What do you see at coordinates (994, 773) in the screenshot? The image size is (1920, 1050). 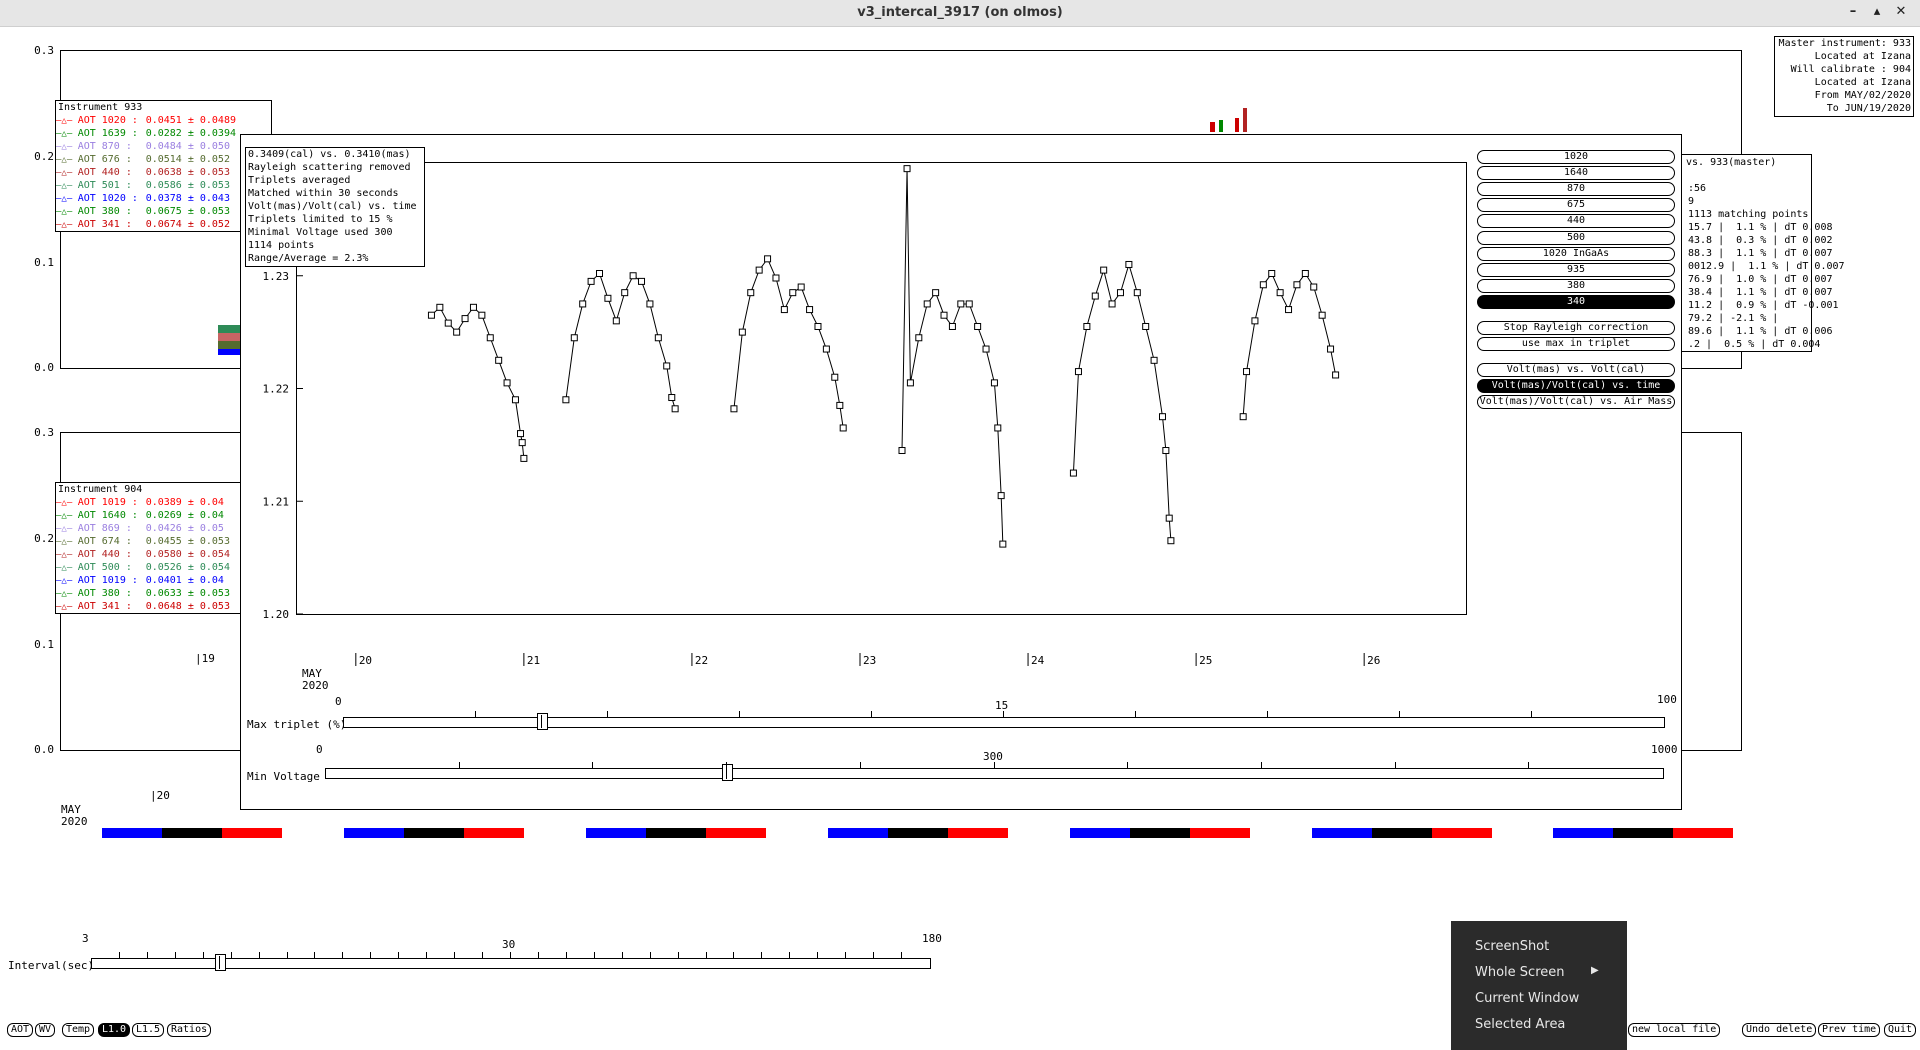 I see `min-voltage-slider` at bounding box center [994, 773].